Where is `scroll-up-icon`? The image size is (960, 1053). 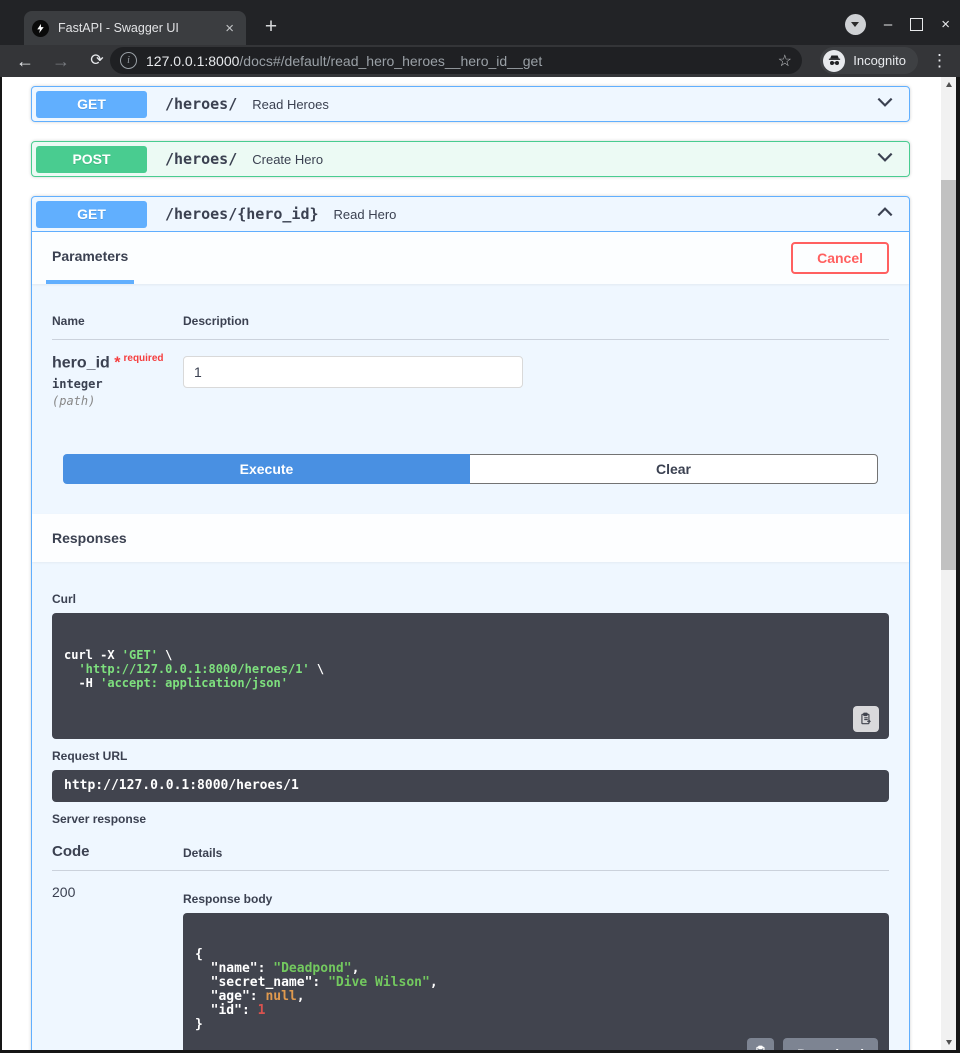 scroll-up-icon is located at coordinates (948, 84).